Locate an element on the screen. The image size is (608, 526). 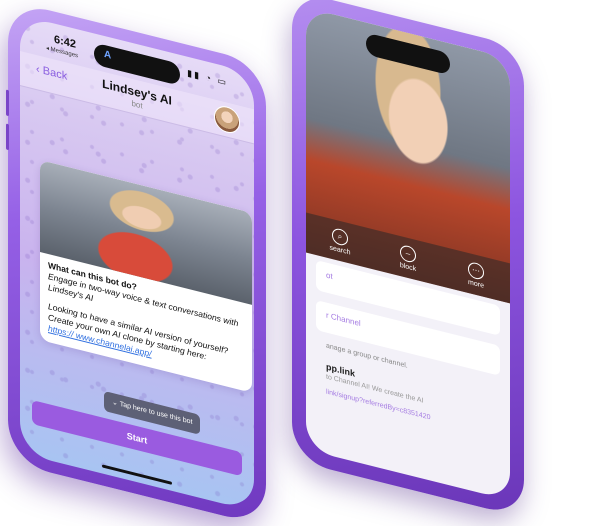
double-chevron-down-icon: ⌄ is located at coordinates (116, 403).